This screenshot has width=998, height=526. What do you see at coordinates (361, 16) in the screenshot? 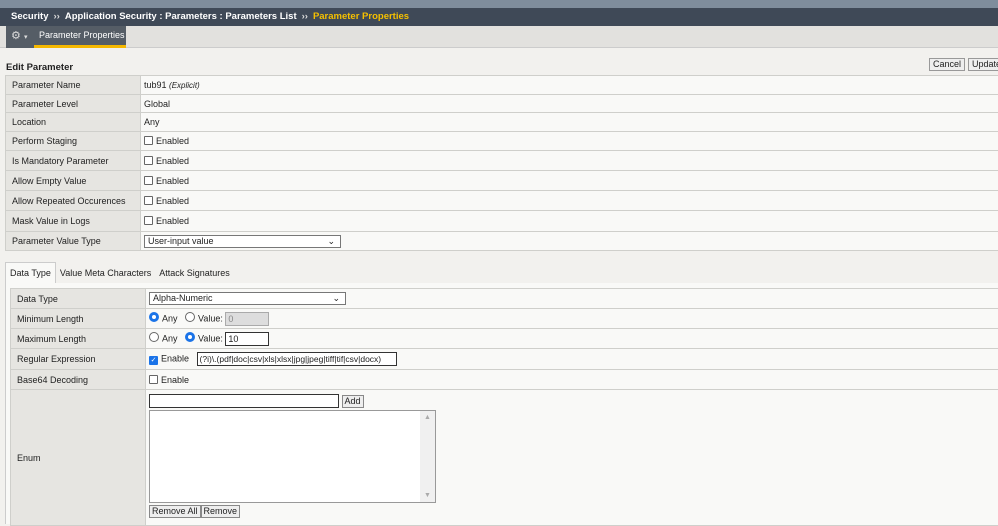
I see `breadcrumb-current: Parameter Properties` at bounding box center [361, 16].